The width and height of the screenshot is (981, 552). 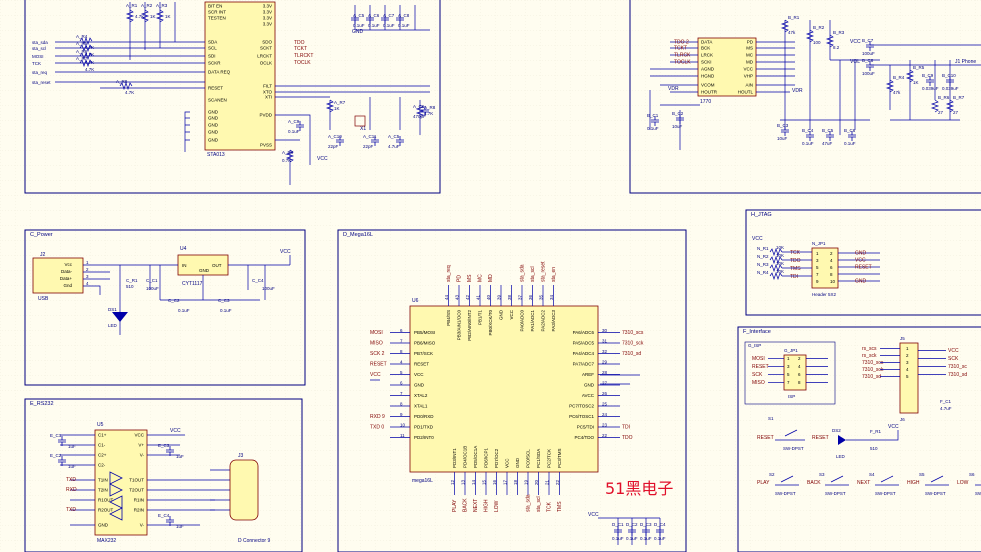 I want to click on mega-net-right: TDO, so click(x=627, y=438).